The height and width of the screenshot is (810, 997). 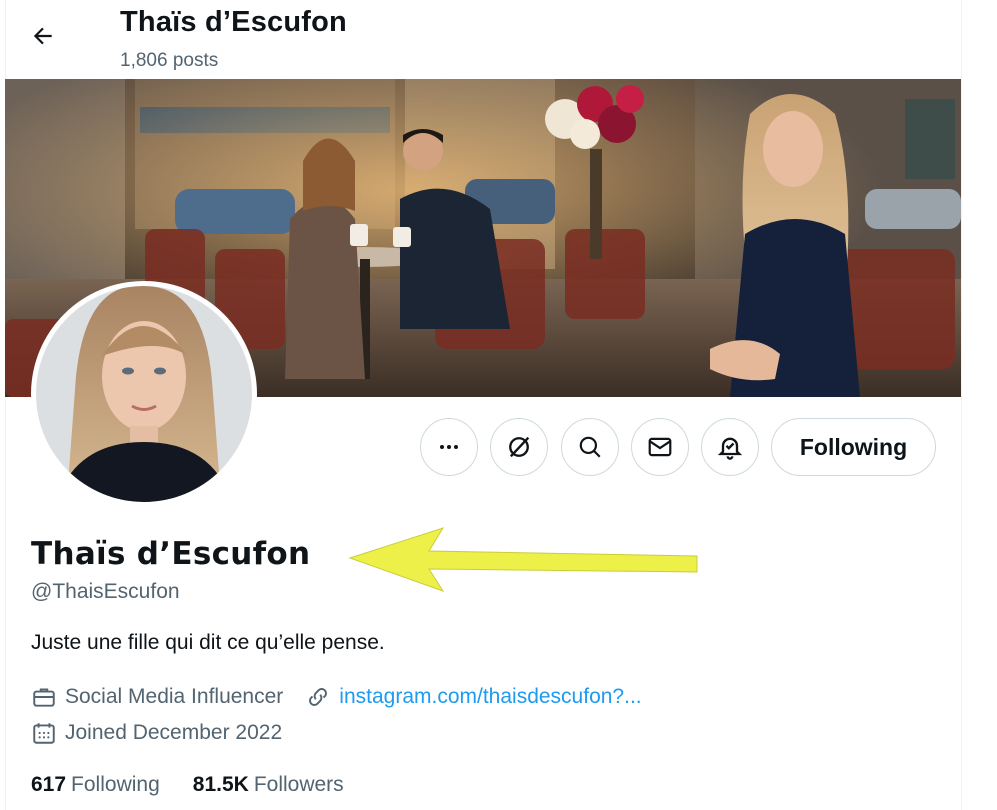 I want to click on search-icon, so click(x=590, y=447).